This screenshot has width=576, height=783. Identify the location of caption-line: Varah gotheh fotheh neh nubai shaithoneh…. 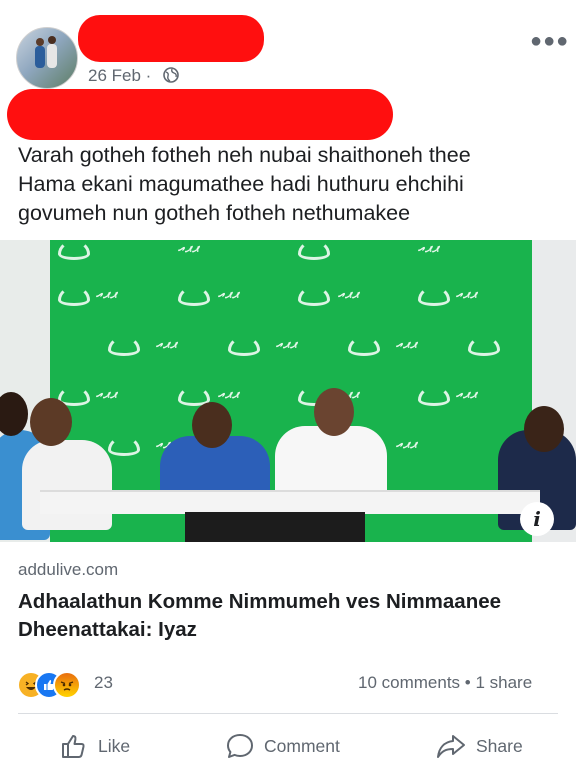
(244, 155).